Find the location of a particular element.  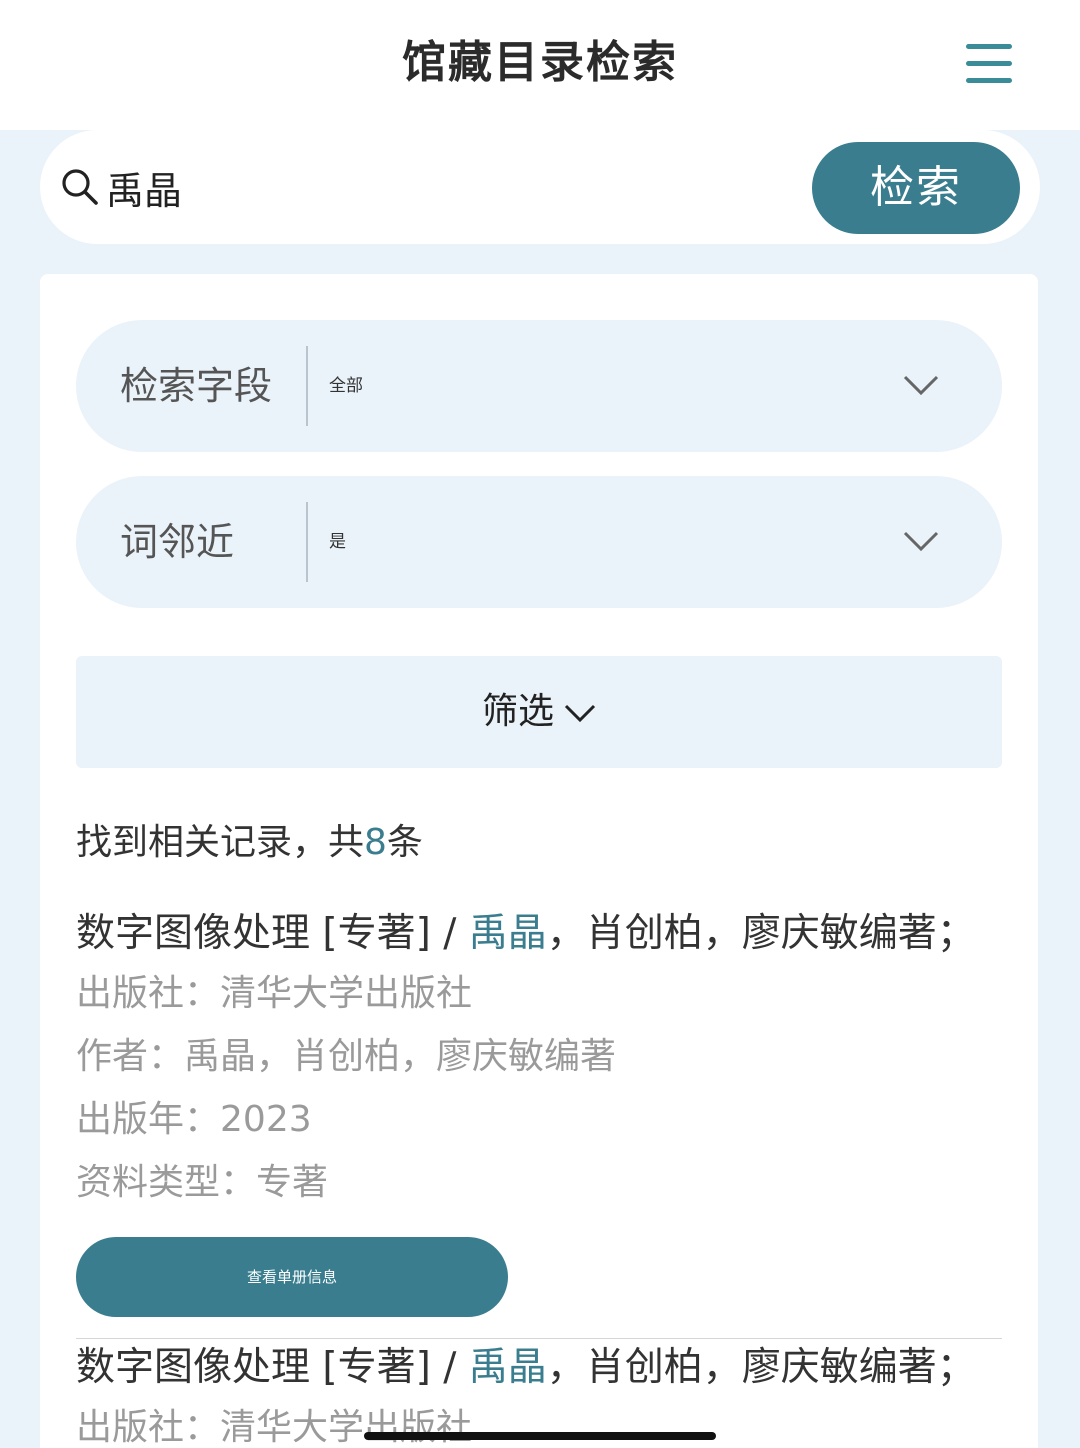

field-select: 检索字段 全部 is located at coordinates (539, 386).